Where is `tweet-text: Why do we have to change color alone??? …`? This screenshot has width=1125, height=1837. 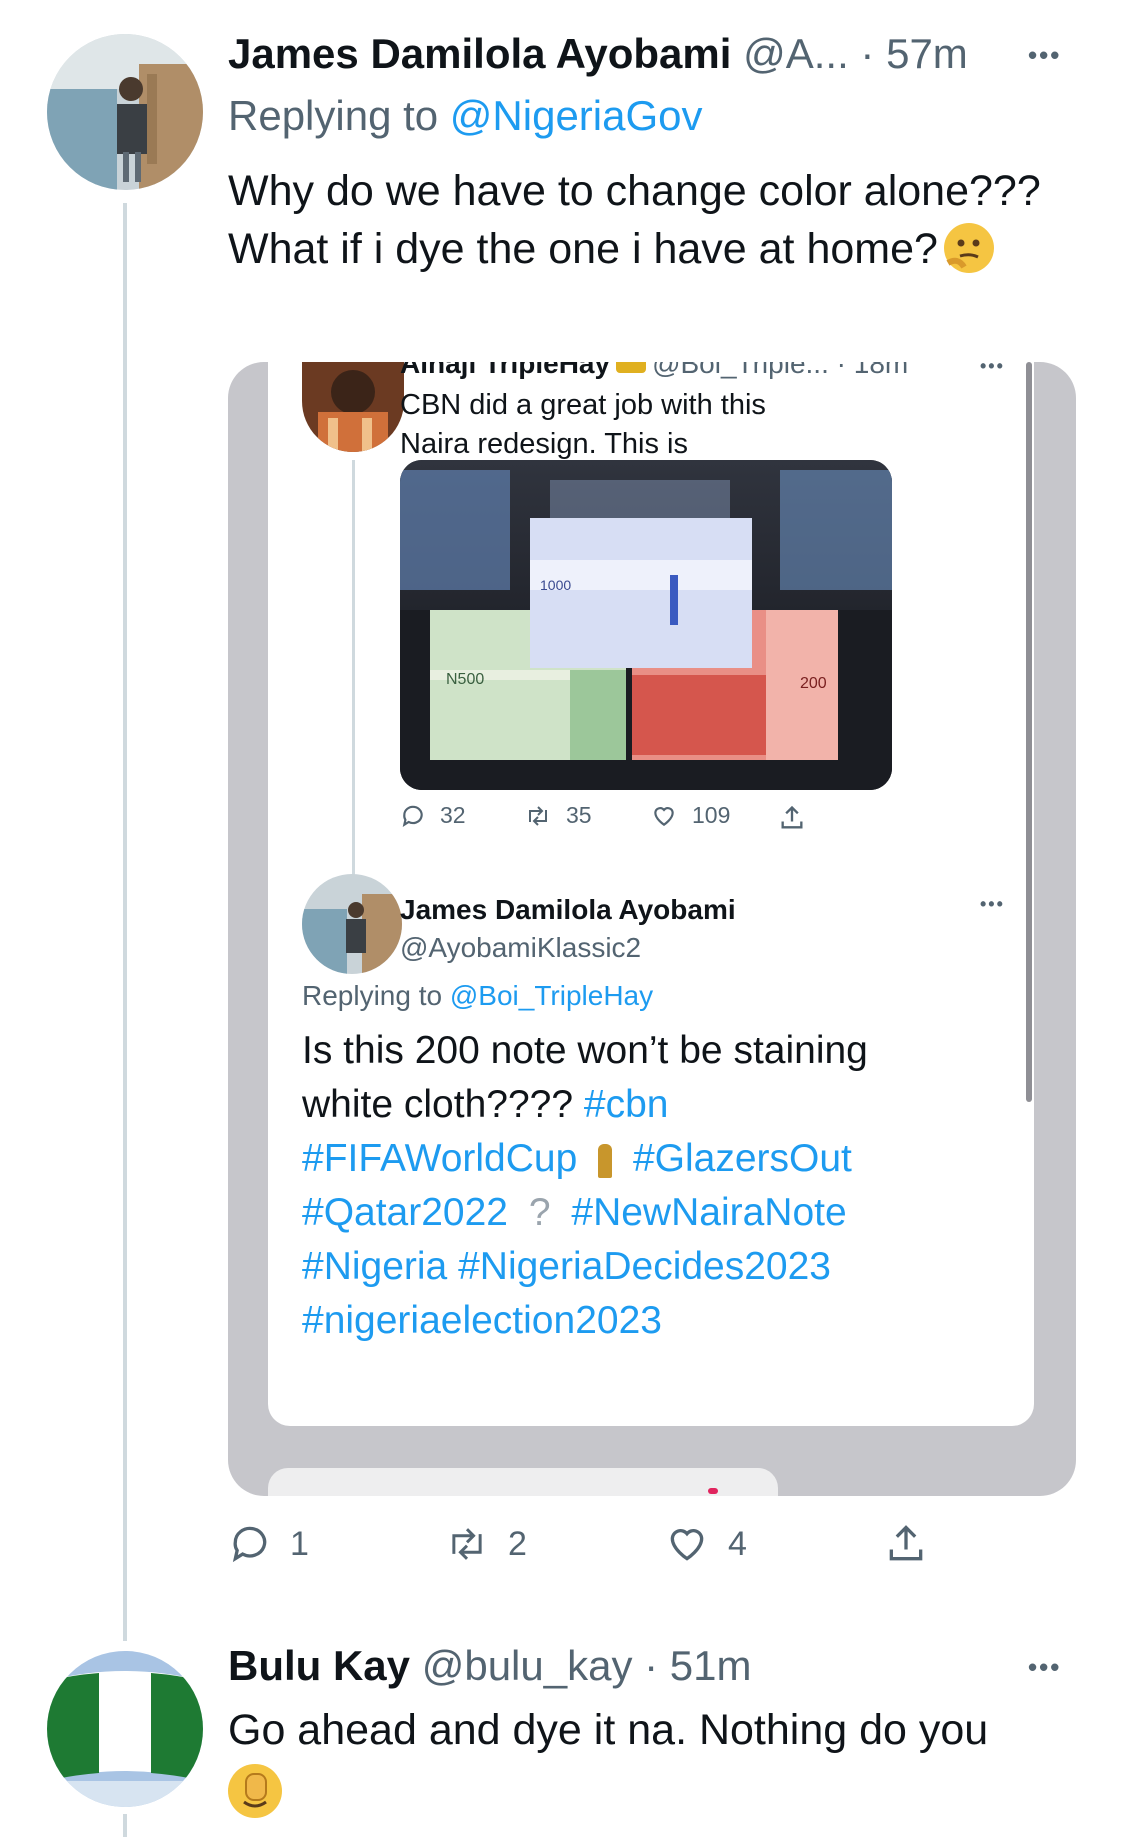 tweet-text: Why do we have to change color alone??? … is located at coordinates (648, 220).